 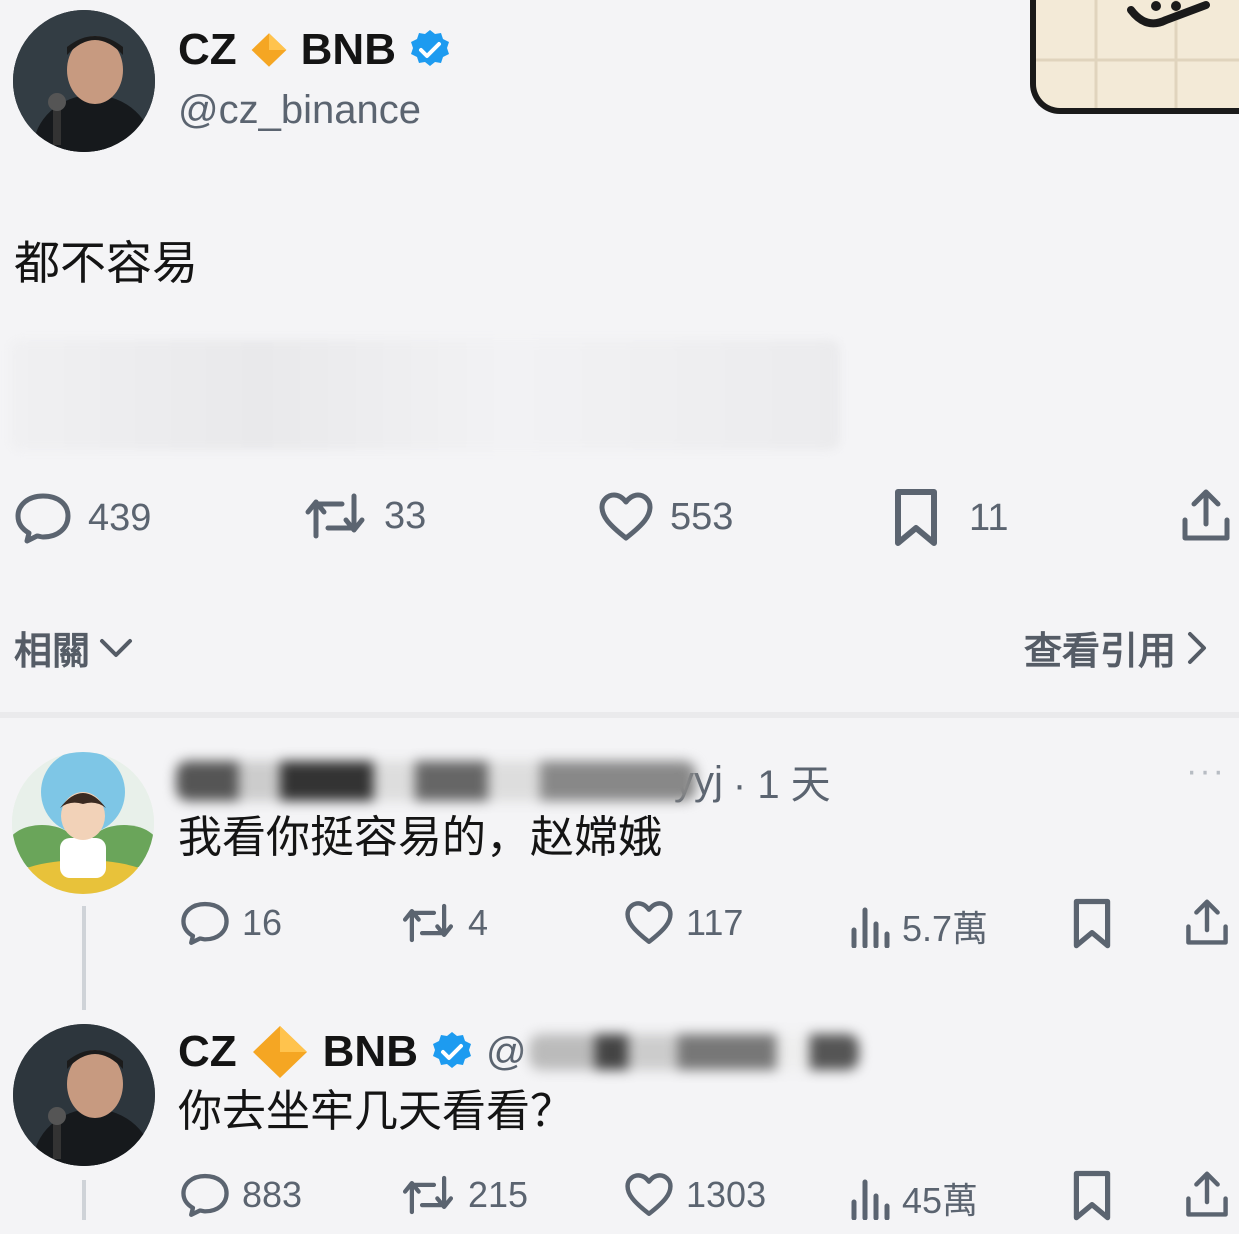 I want to click on more-options-icon: ···, so click(x=1206, y=771).